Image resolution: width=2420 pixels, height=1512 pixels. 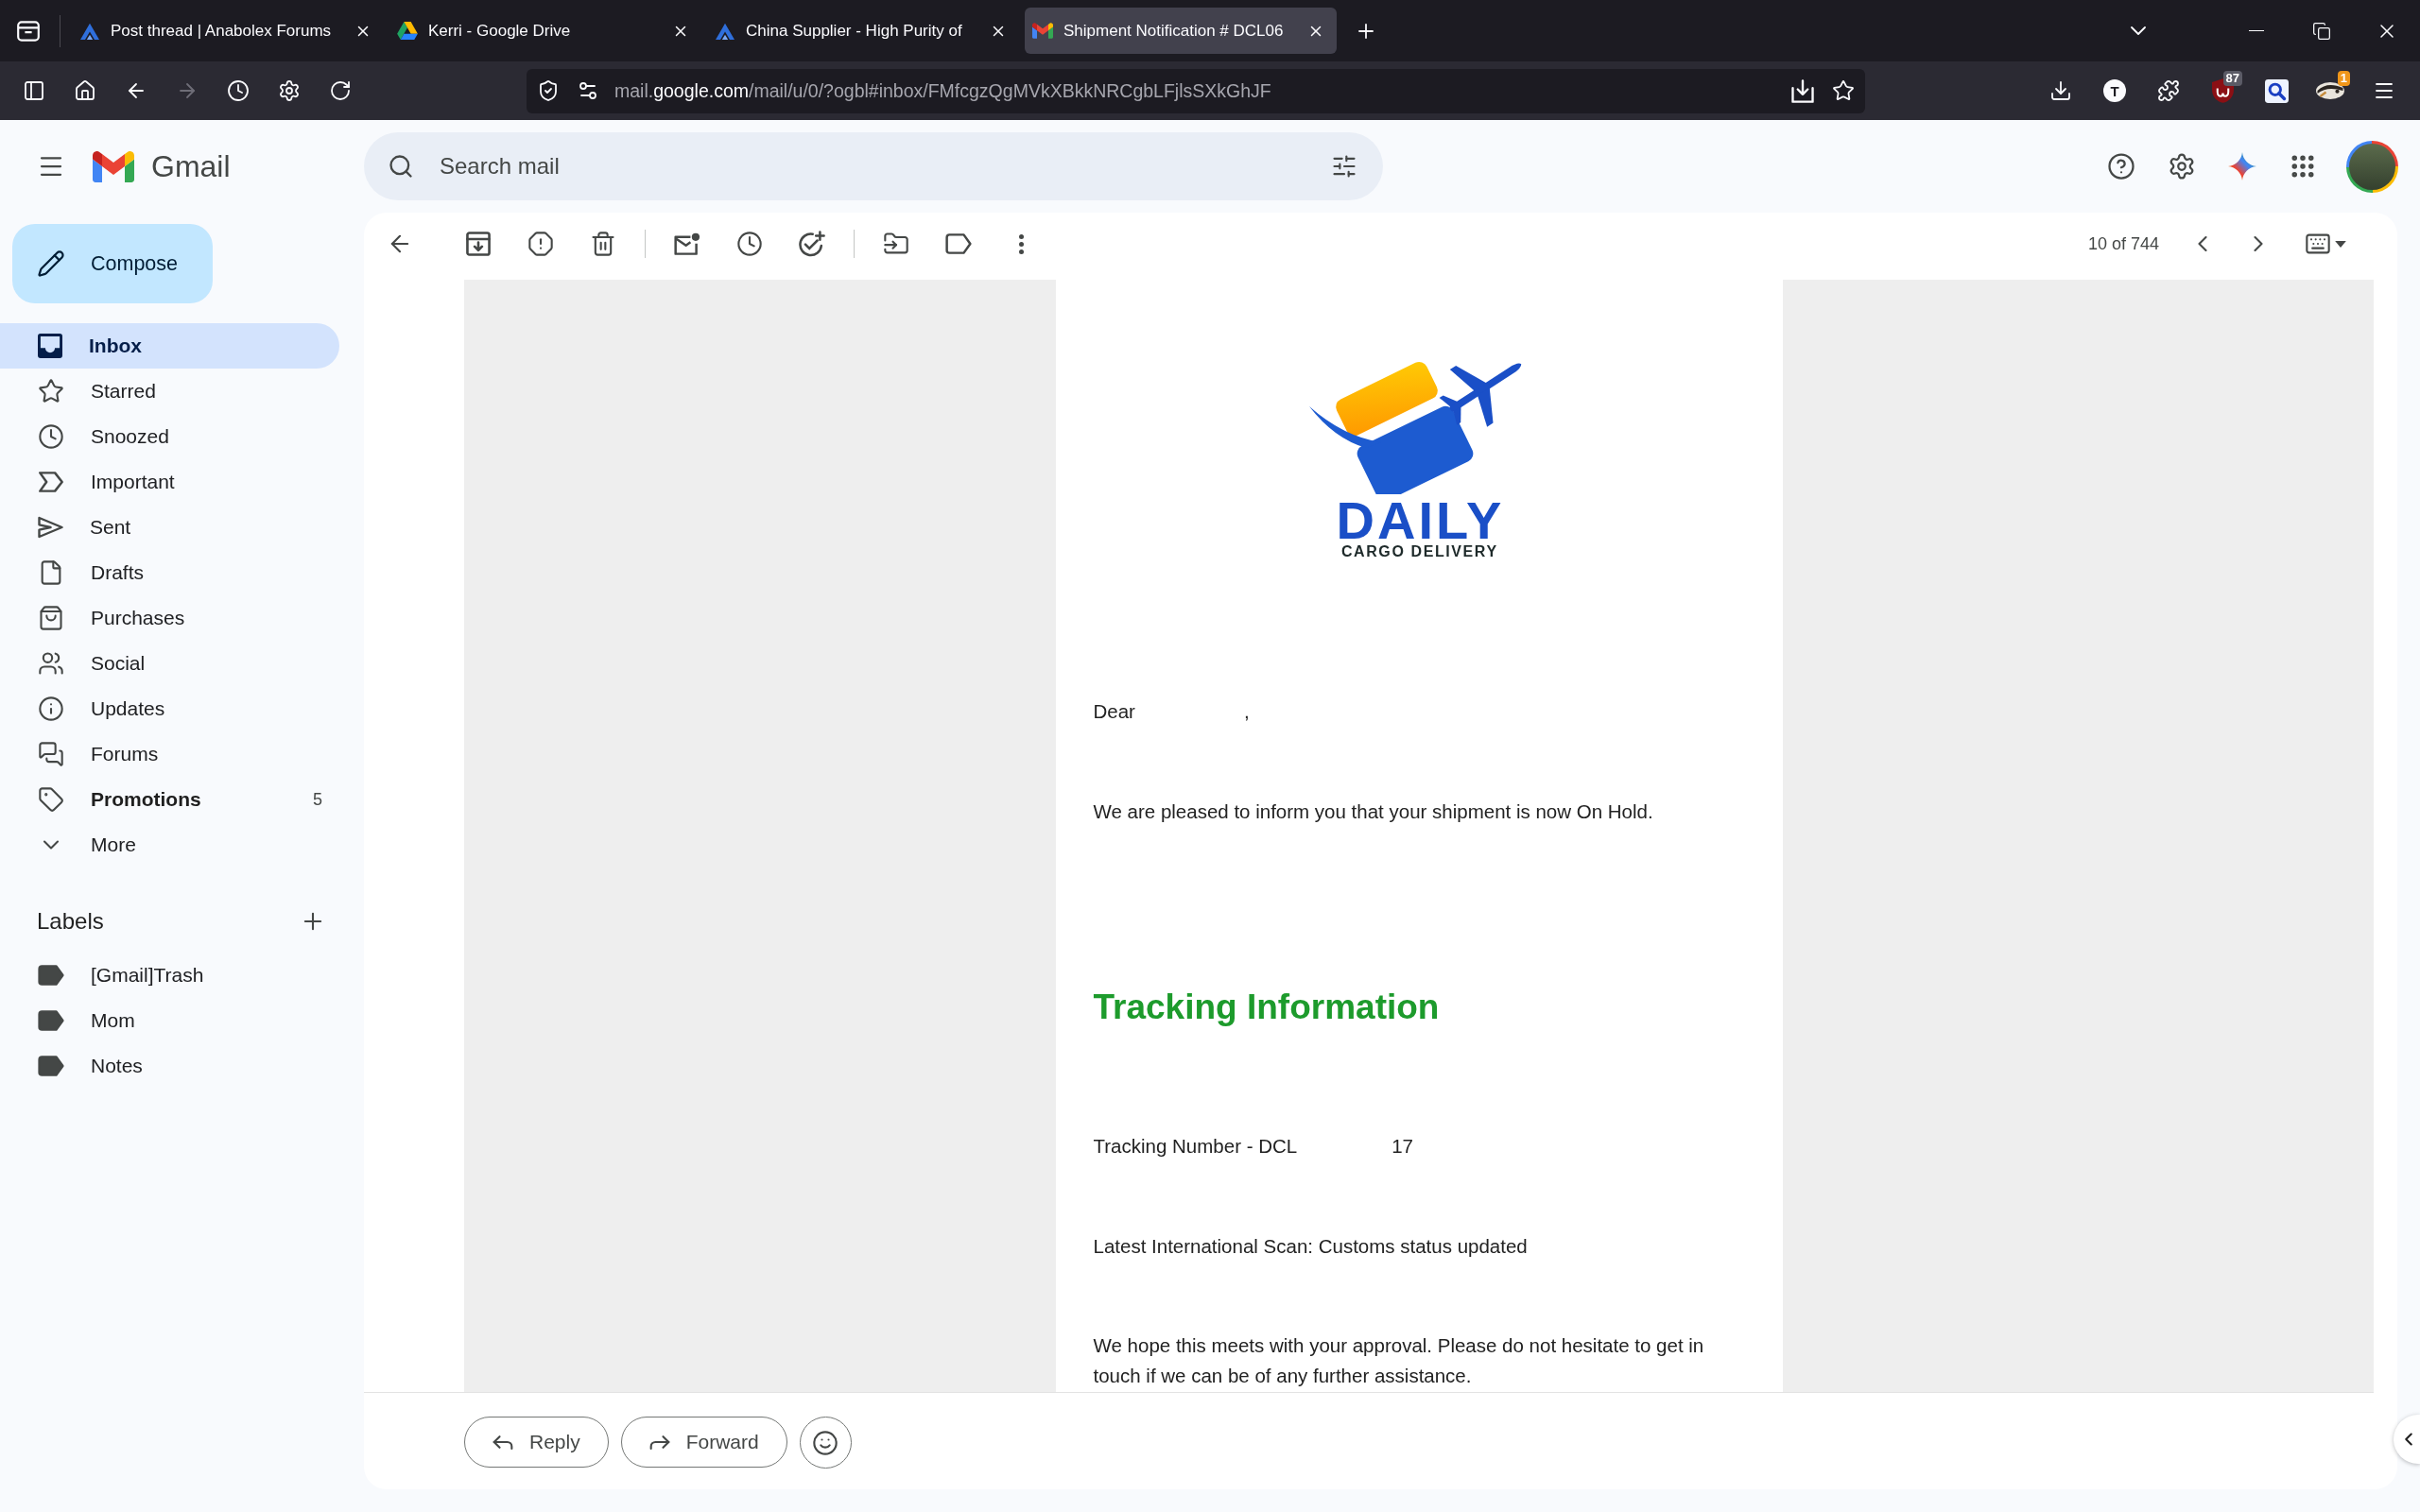 What do you see at coordinates (2222, 91) in the screenshot?
I see `extension-button: 87` at bounding box center [2222, 91].